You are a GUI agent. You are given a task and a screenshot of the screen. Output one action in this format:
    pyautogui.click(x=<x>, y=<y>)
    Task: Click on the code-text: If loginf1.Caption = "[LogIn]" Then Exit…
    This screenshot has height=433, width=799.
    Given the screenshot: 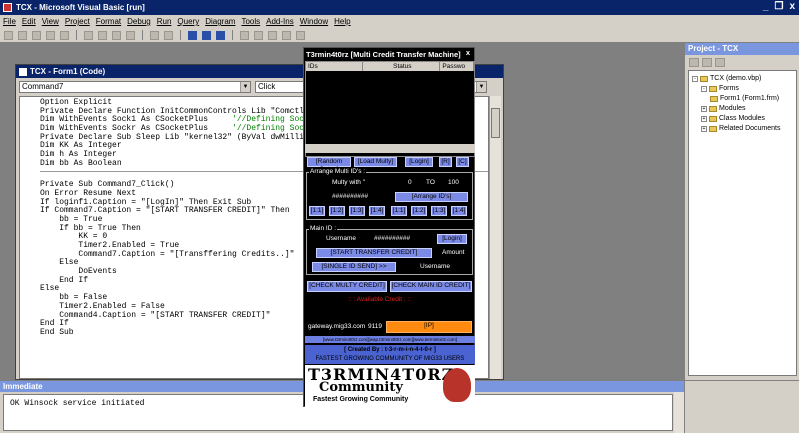 What is the action you would take?
    pyautogui.click(x=146, y=202)
    